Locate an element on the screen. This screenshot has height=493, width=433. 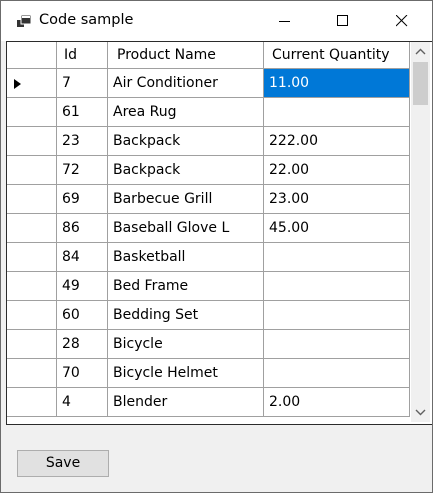
title-bar: Code sample is located at coordinates (216, 21).